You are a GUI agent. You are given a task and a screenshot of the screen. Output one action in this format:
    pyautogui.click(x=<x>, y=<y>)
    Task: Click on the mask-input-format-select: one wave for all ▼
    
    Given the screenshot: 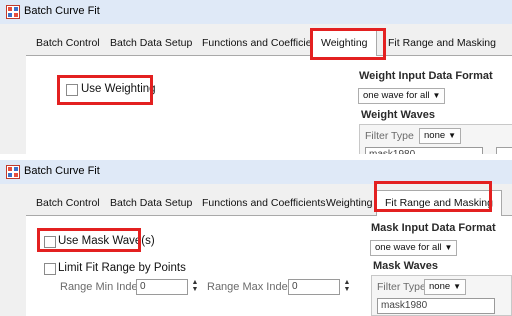 What is the action you would take?
    pyautogui.click(x=414, y=248)
    